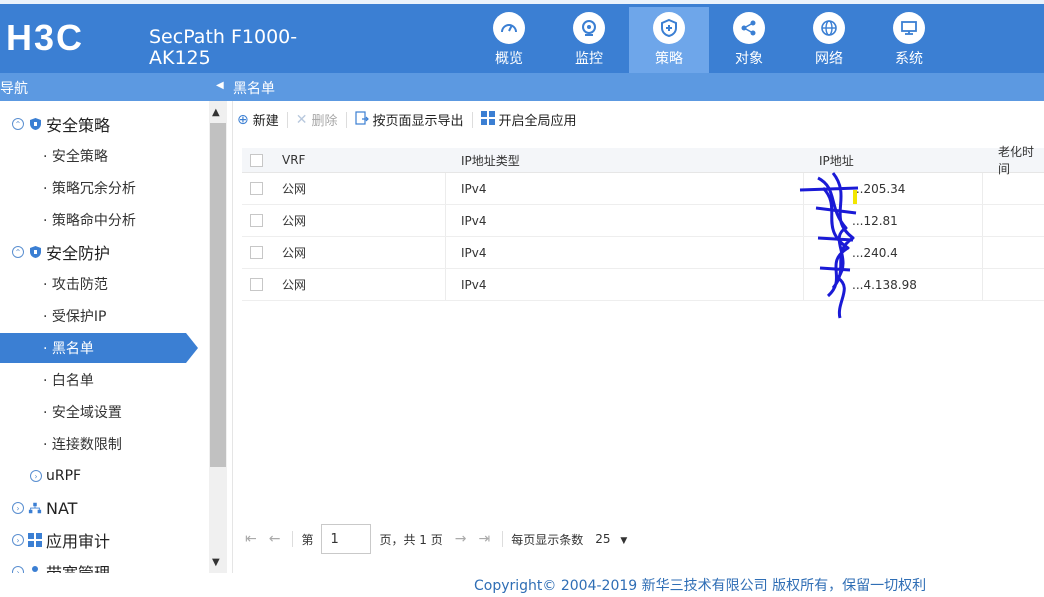 The image size is (1044, 597). I want to click on redaction-scribble, so click(829, 245).